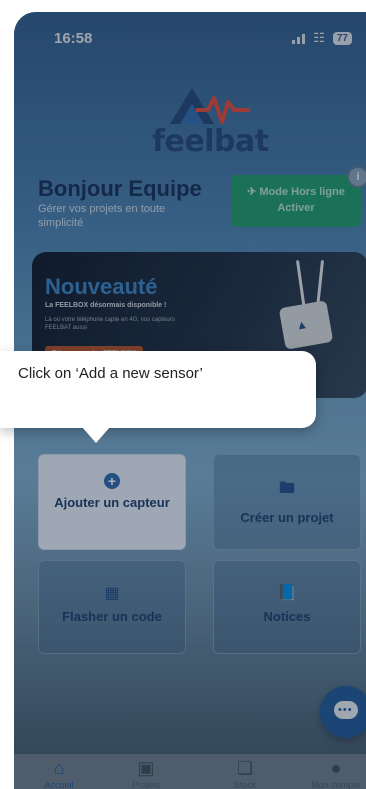  I want to click on tab-projets-label: Projets, so click(145, 784).